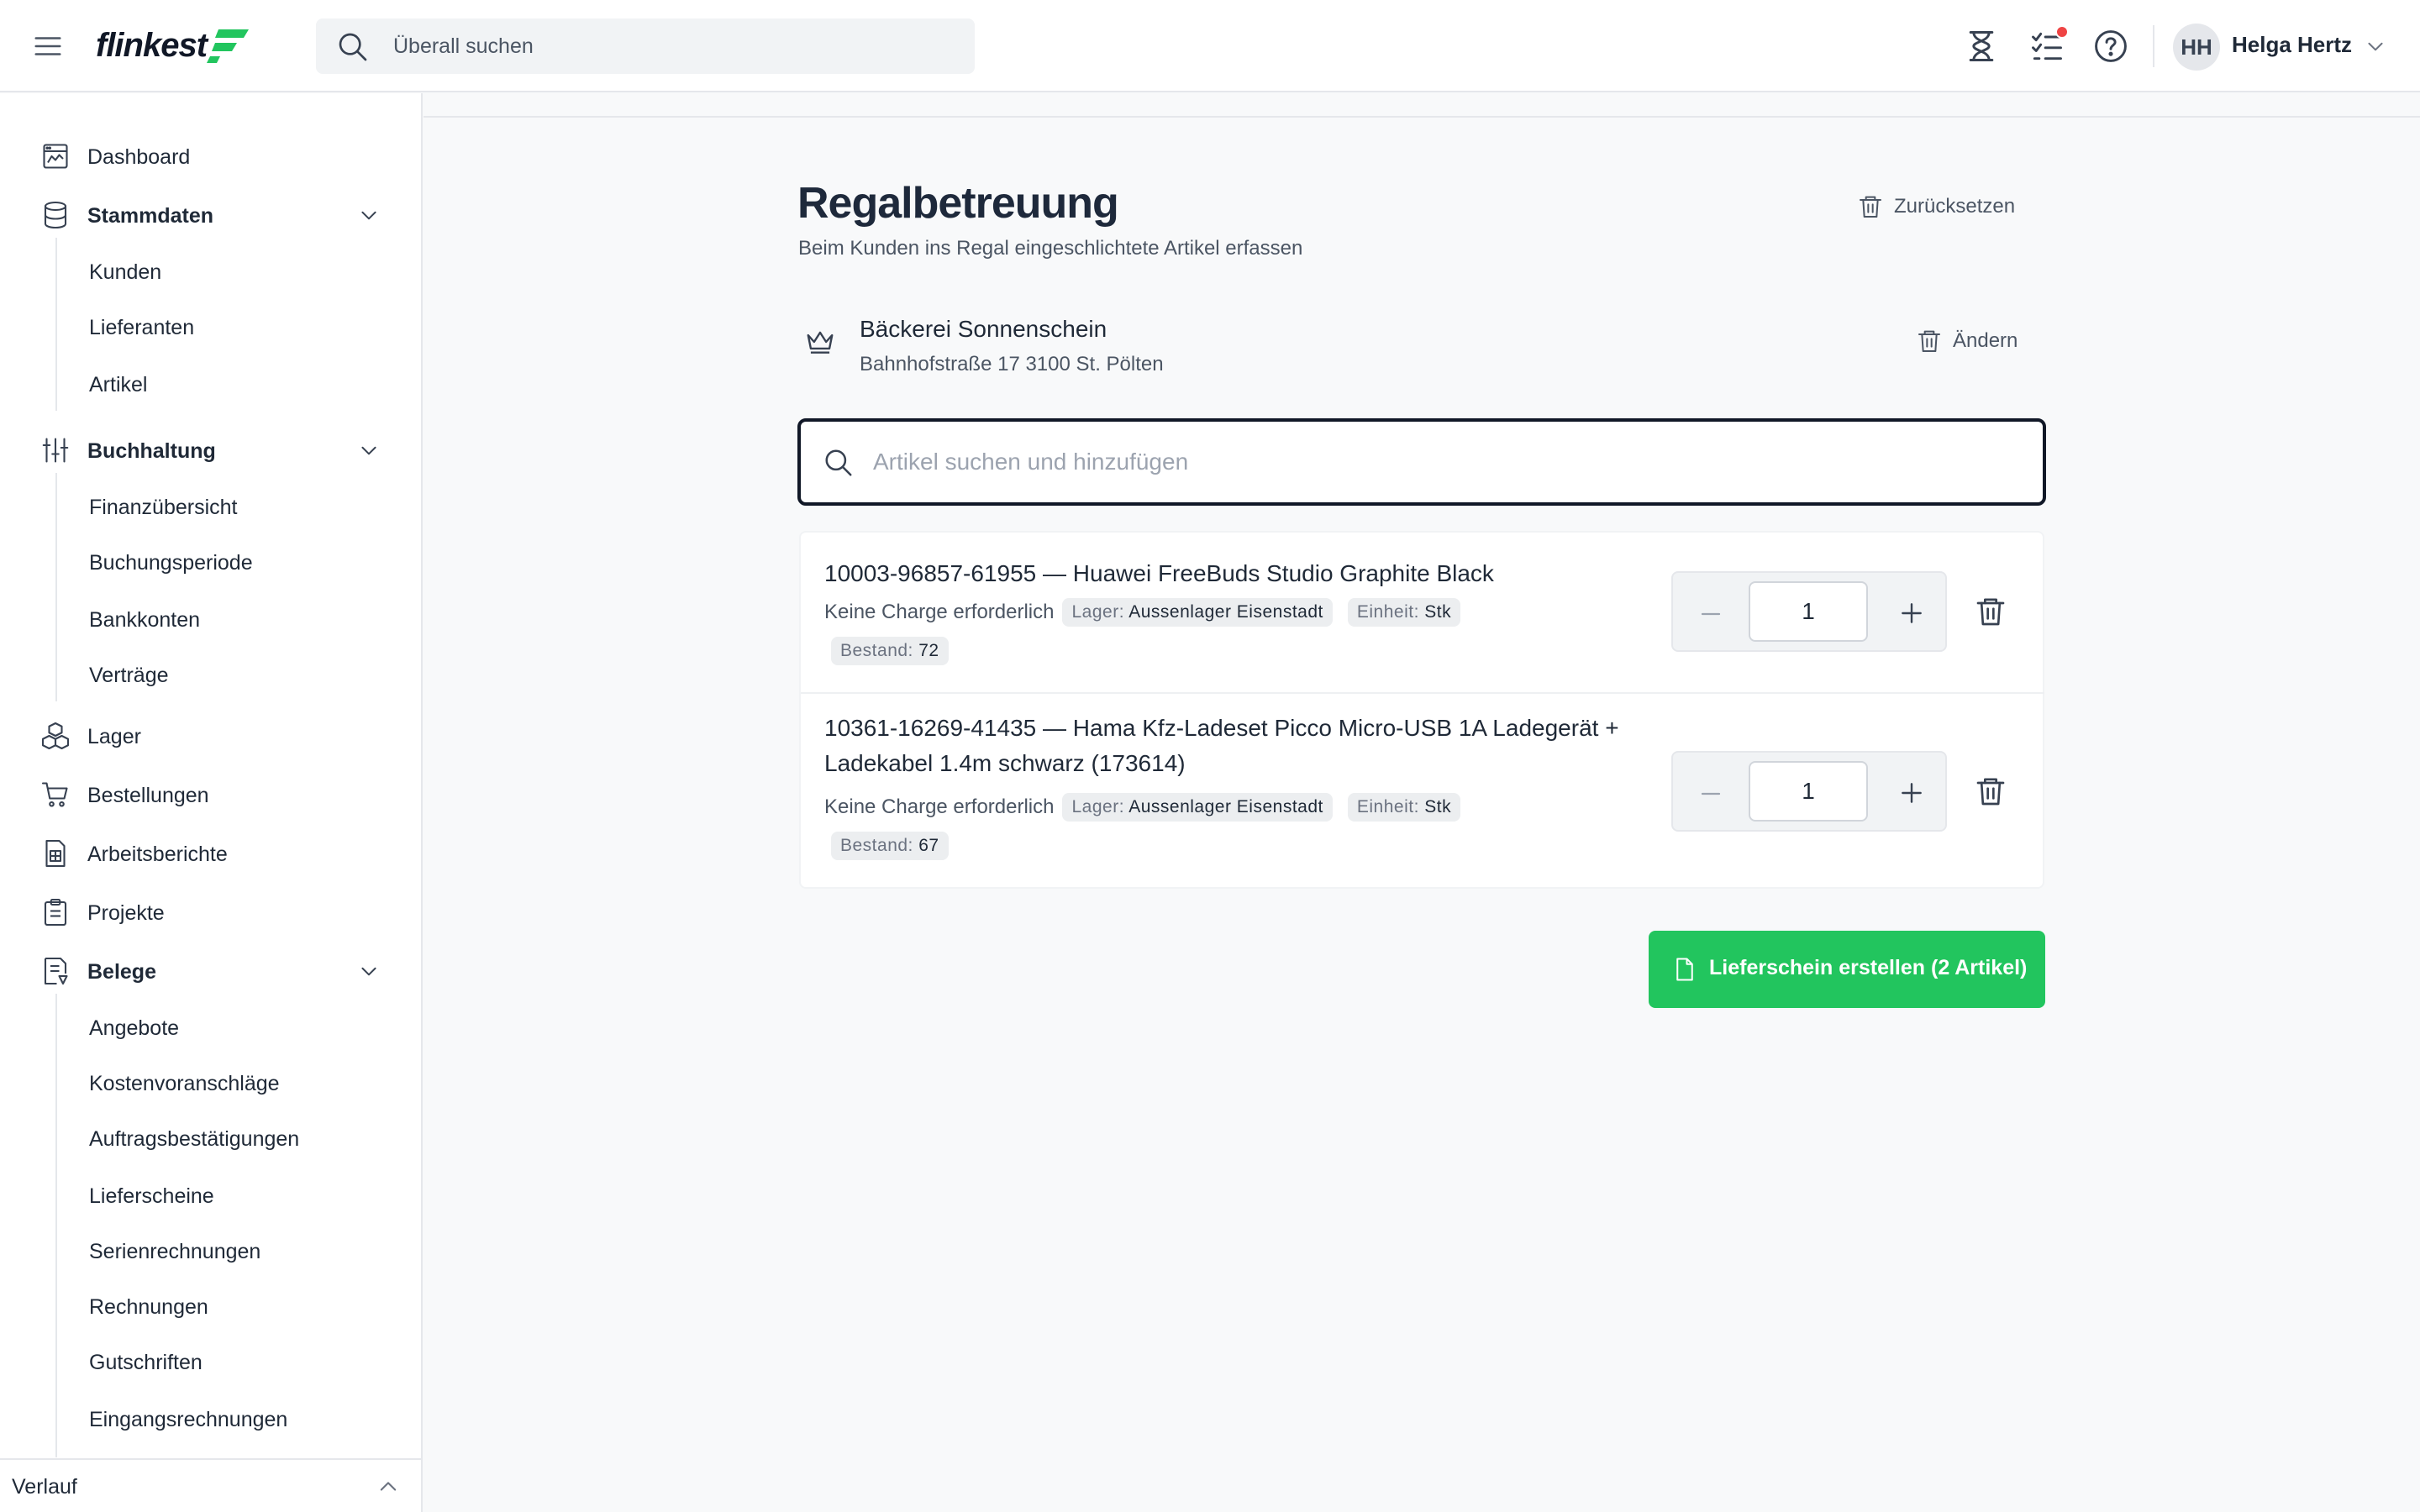 The image size is (2420, 1512). Describe the element at coordinates (56, 971) in the screenshot. I see `receipt-icon` at that location.